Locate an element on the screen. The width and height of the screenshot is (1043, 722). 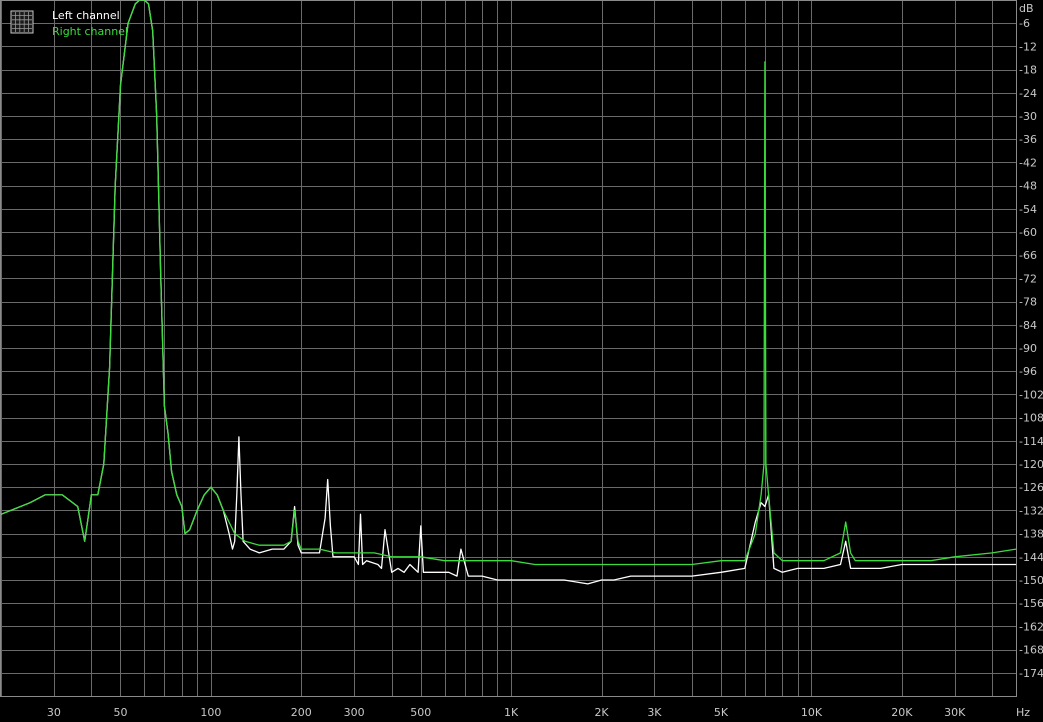
x-tick-label: 50 is located at coordinates (120, 712).